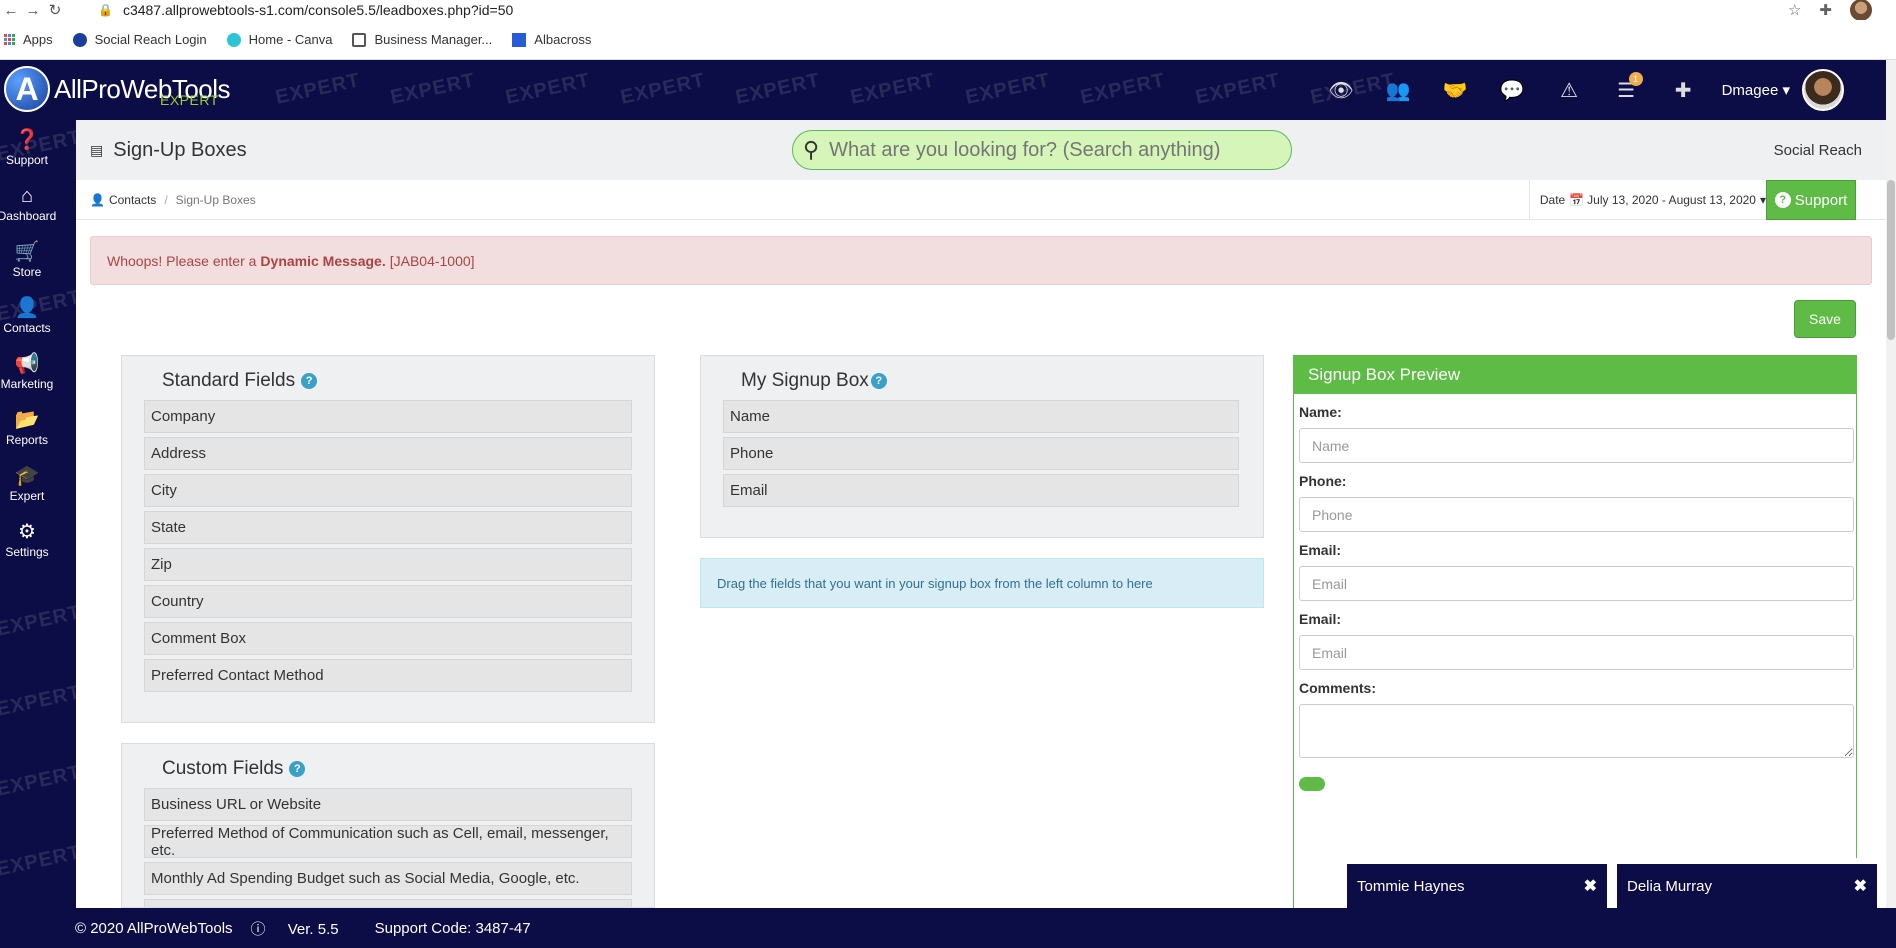 The width and height of the screenshot is (1896, 948). I want to click on chat-name: Tommie Haynes, so click(1411, 886).